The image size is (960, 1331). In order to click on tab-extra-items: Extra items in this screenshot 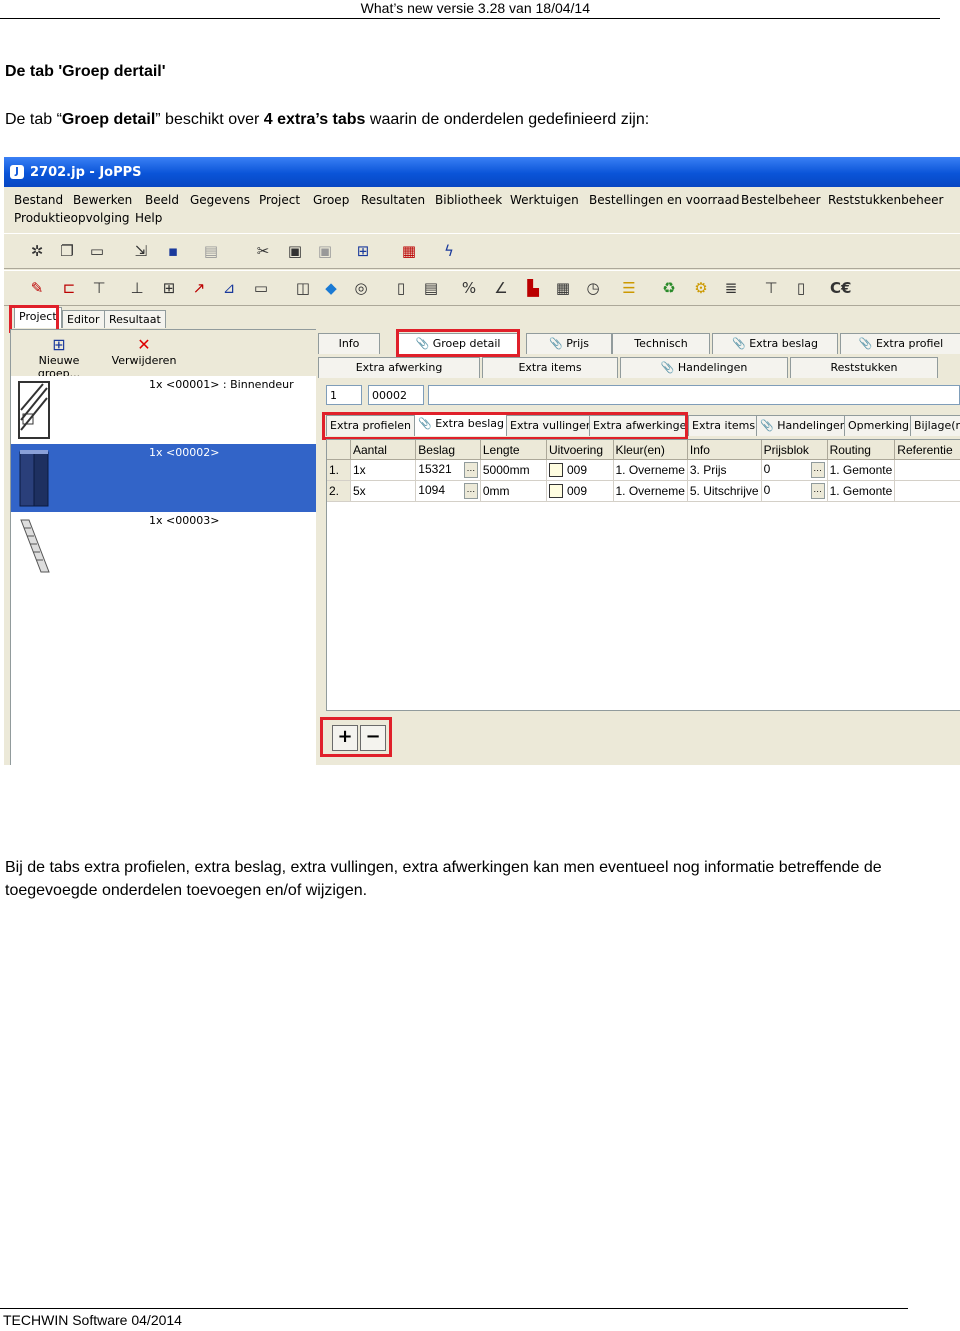, I will do `click(550, 367)`.